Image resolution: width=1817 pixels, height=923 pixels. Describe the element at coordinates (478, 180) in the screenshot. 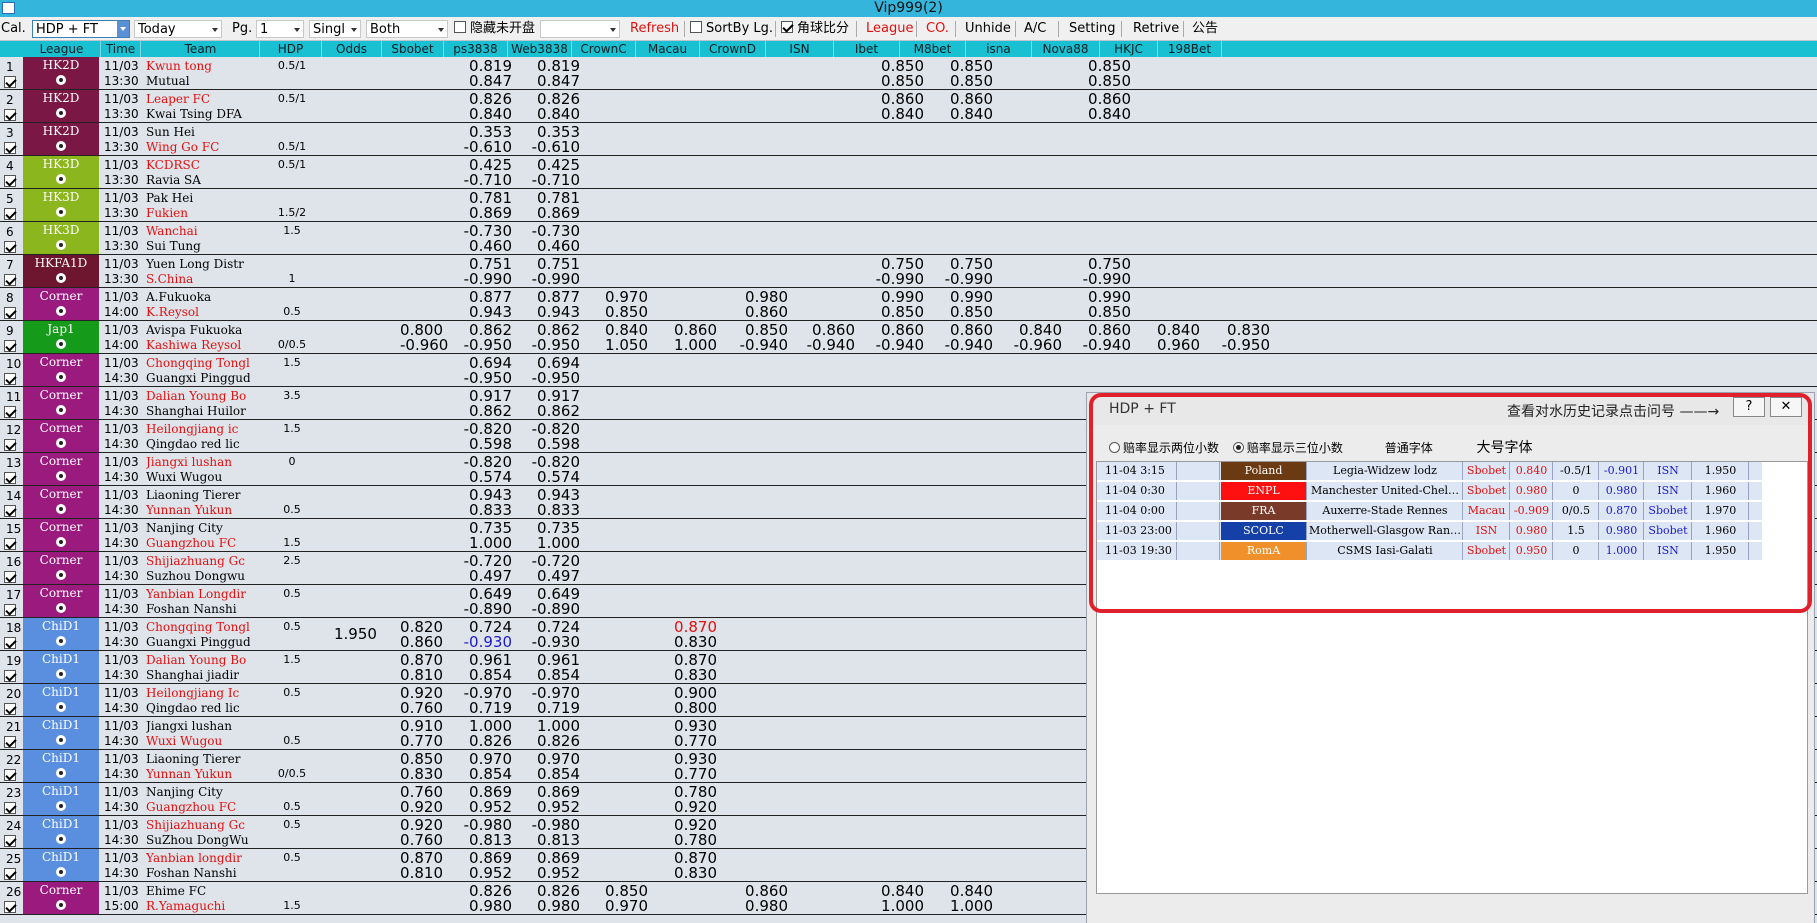

I see `odds-ps-away: -0.710` at that location.